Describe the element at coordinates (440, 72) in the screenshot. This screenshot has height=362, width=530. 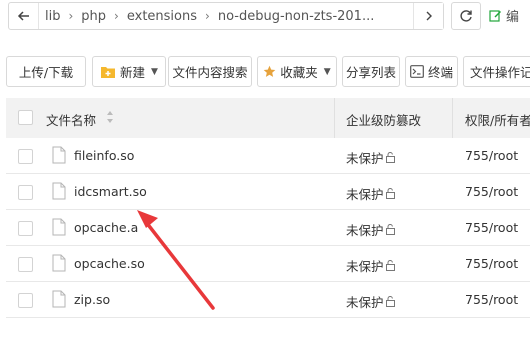
I see `terminal-label: 终端` at that location.